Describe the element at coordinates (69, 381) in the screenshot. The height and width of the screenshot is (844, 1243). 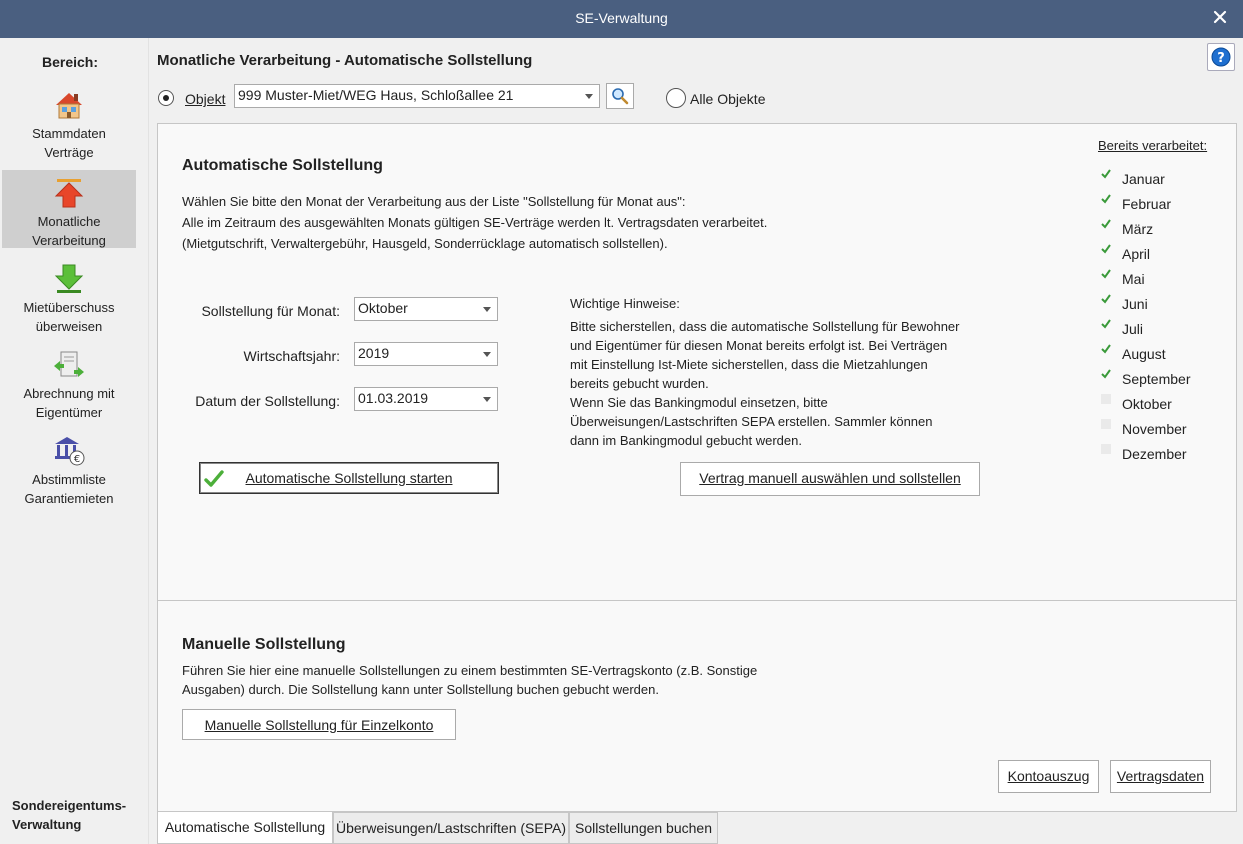
I see `sidebar-item-abrechnung: Abrechnung mit Eigentümer` at that location.